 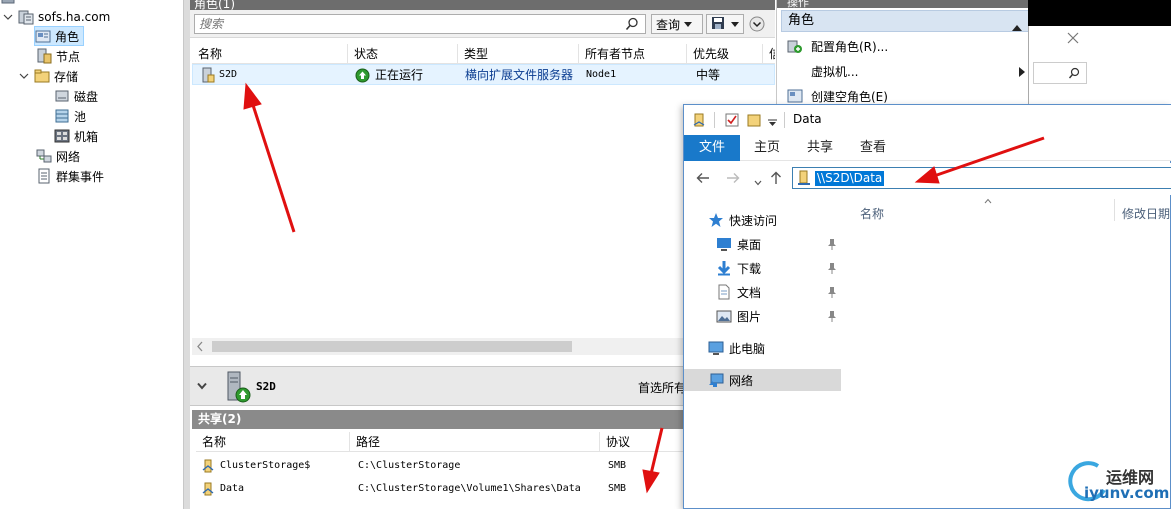 What do you see at coordinates (700, 121) in the screenshot?
I see `folder-share-icon` at bounding box center [700, 121].